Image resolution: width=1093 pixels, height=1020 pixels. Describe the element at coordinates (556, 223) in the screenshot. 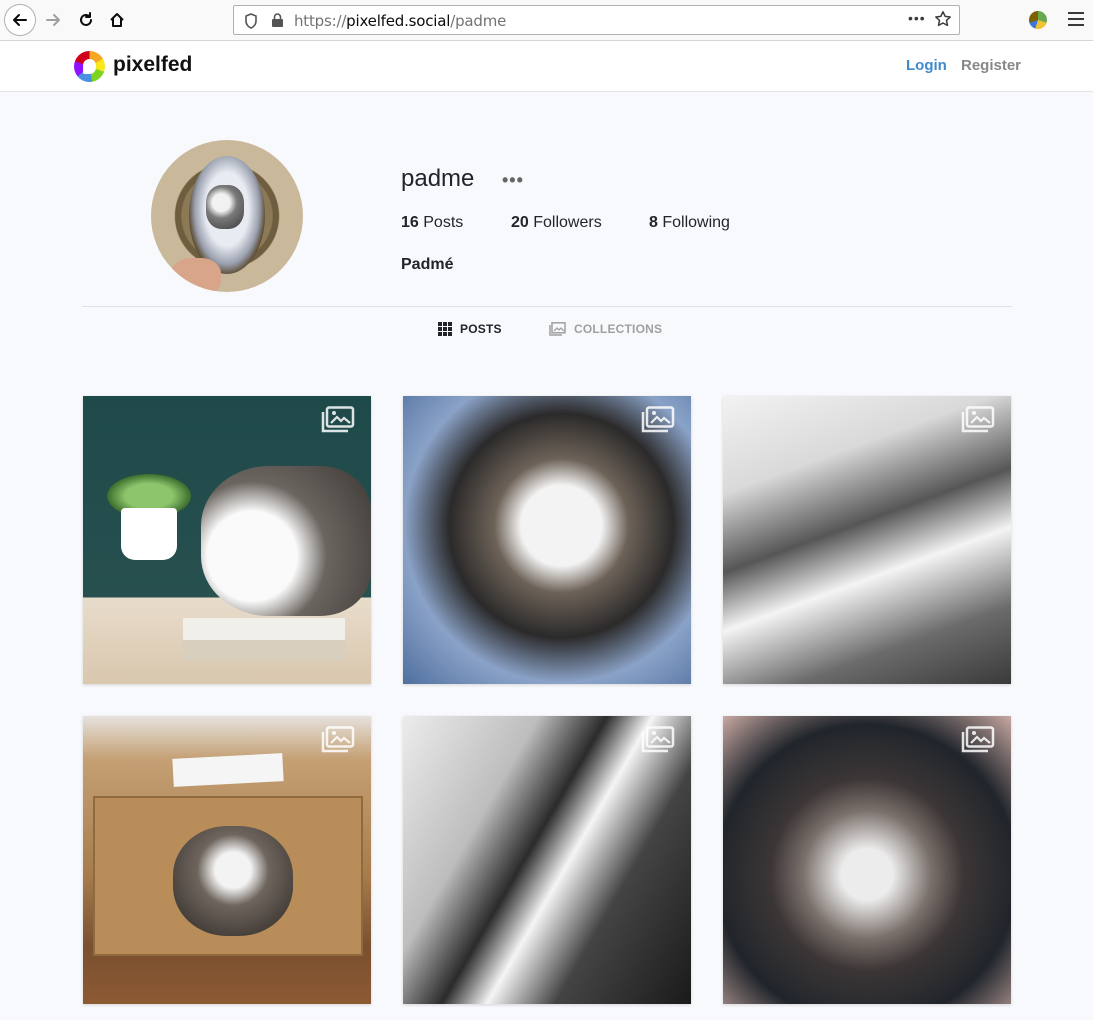

I see `followers-count: 20 Followers` at that location.